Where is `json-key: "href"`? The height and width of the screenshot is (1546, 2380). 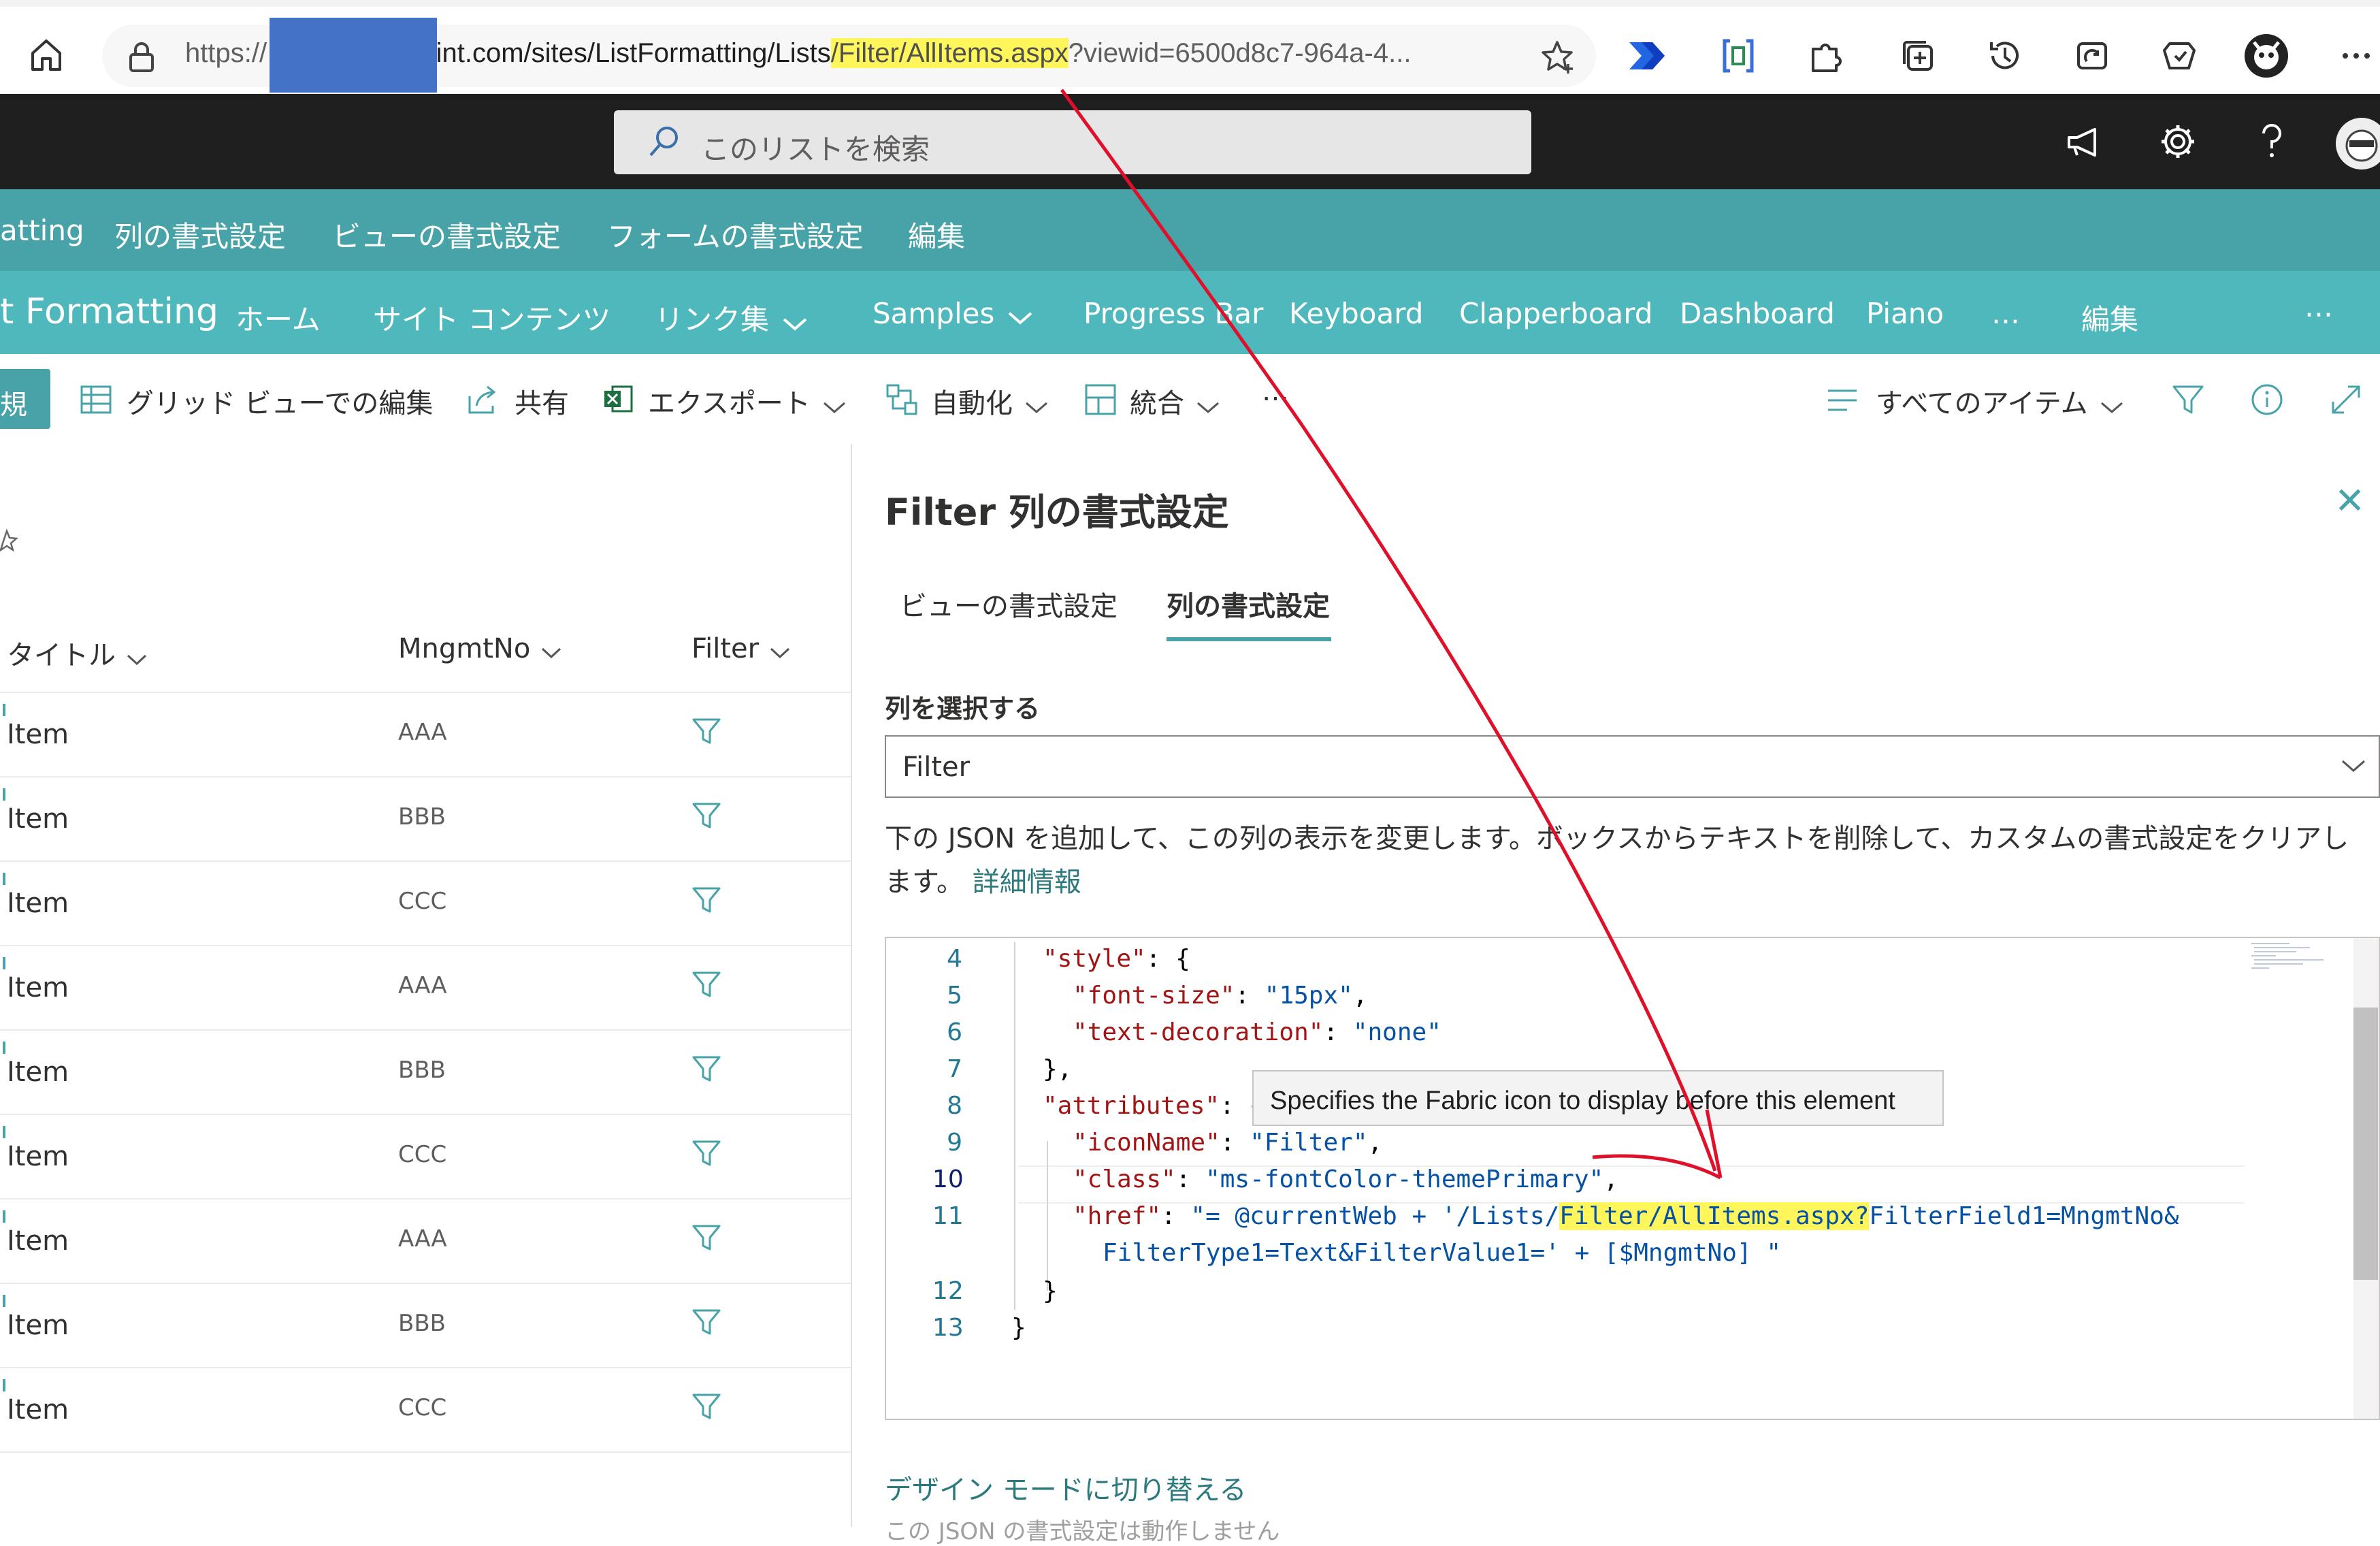
json-key: "href" is located at coordinates (1117, 1216).